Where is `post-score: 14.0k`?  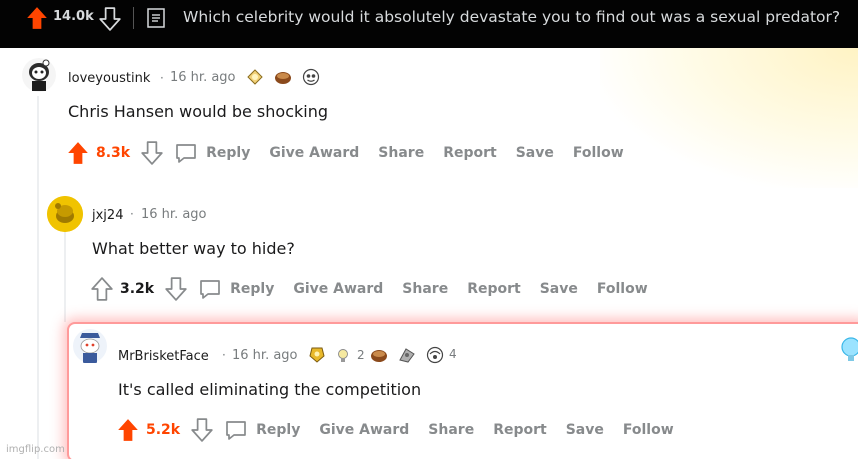
post-score: 14.0k is located at coordinates (73, 16).